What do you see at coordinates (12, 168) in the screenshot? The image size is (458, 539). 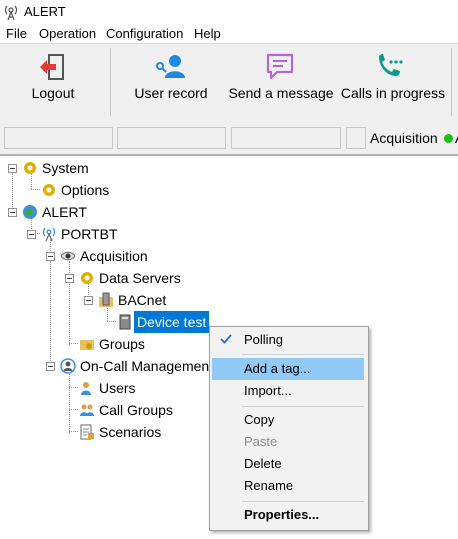 I see `collapse-system-toggle` at bounding box center [12, 168].